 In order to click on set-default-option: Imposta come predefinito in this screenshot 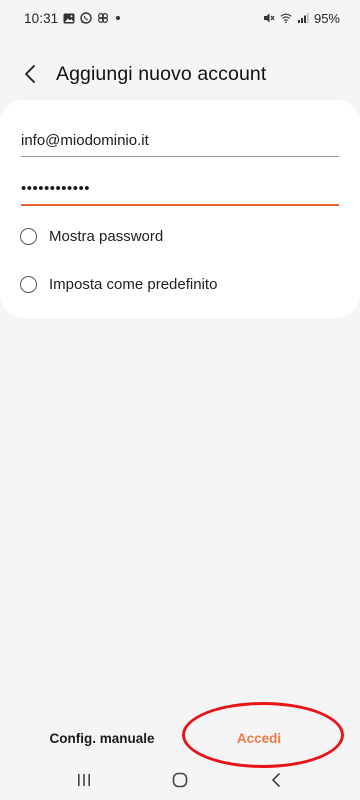, I will do `click(180, 284)`.